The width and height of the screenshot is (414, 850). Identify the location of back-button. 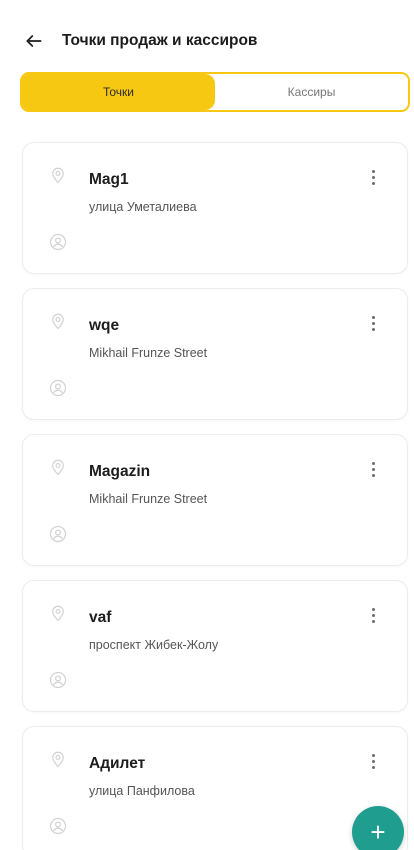
(34, 41).